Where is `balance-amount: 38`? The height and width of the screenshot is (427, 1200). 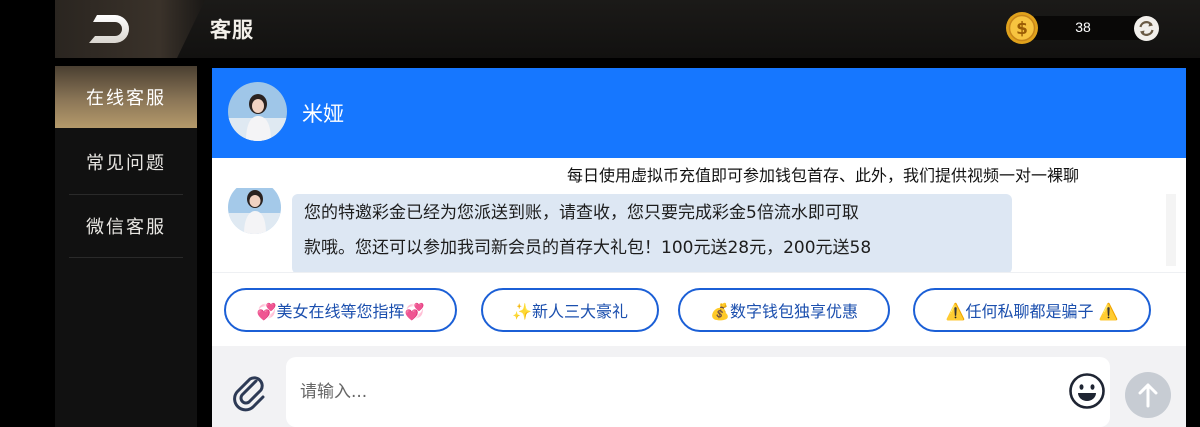 balance-amount: 38 is located at coordinates (1083, 27).